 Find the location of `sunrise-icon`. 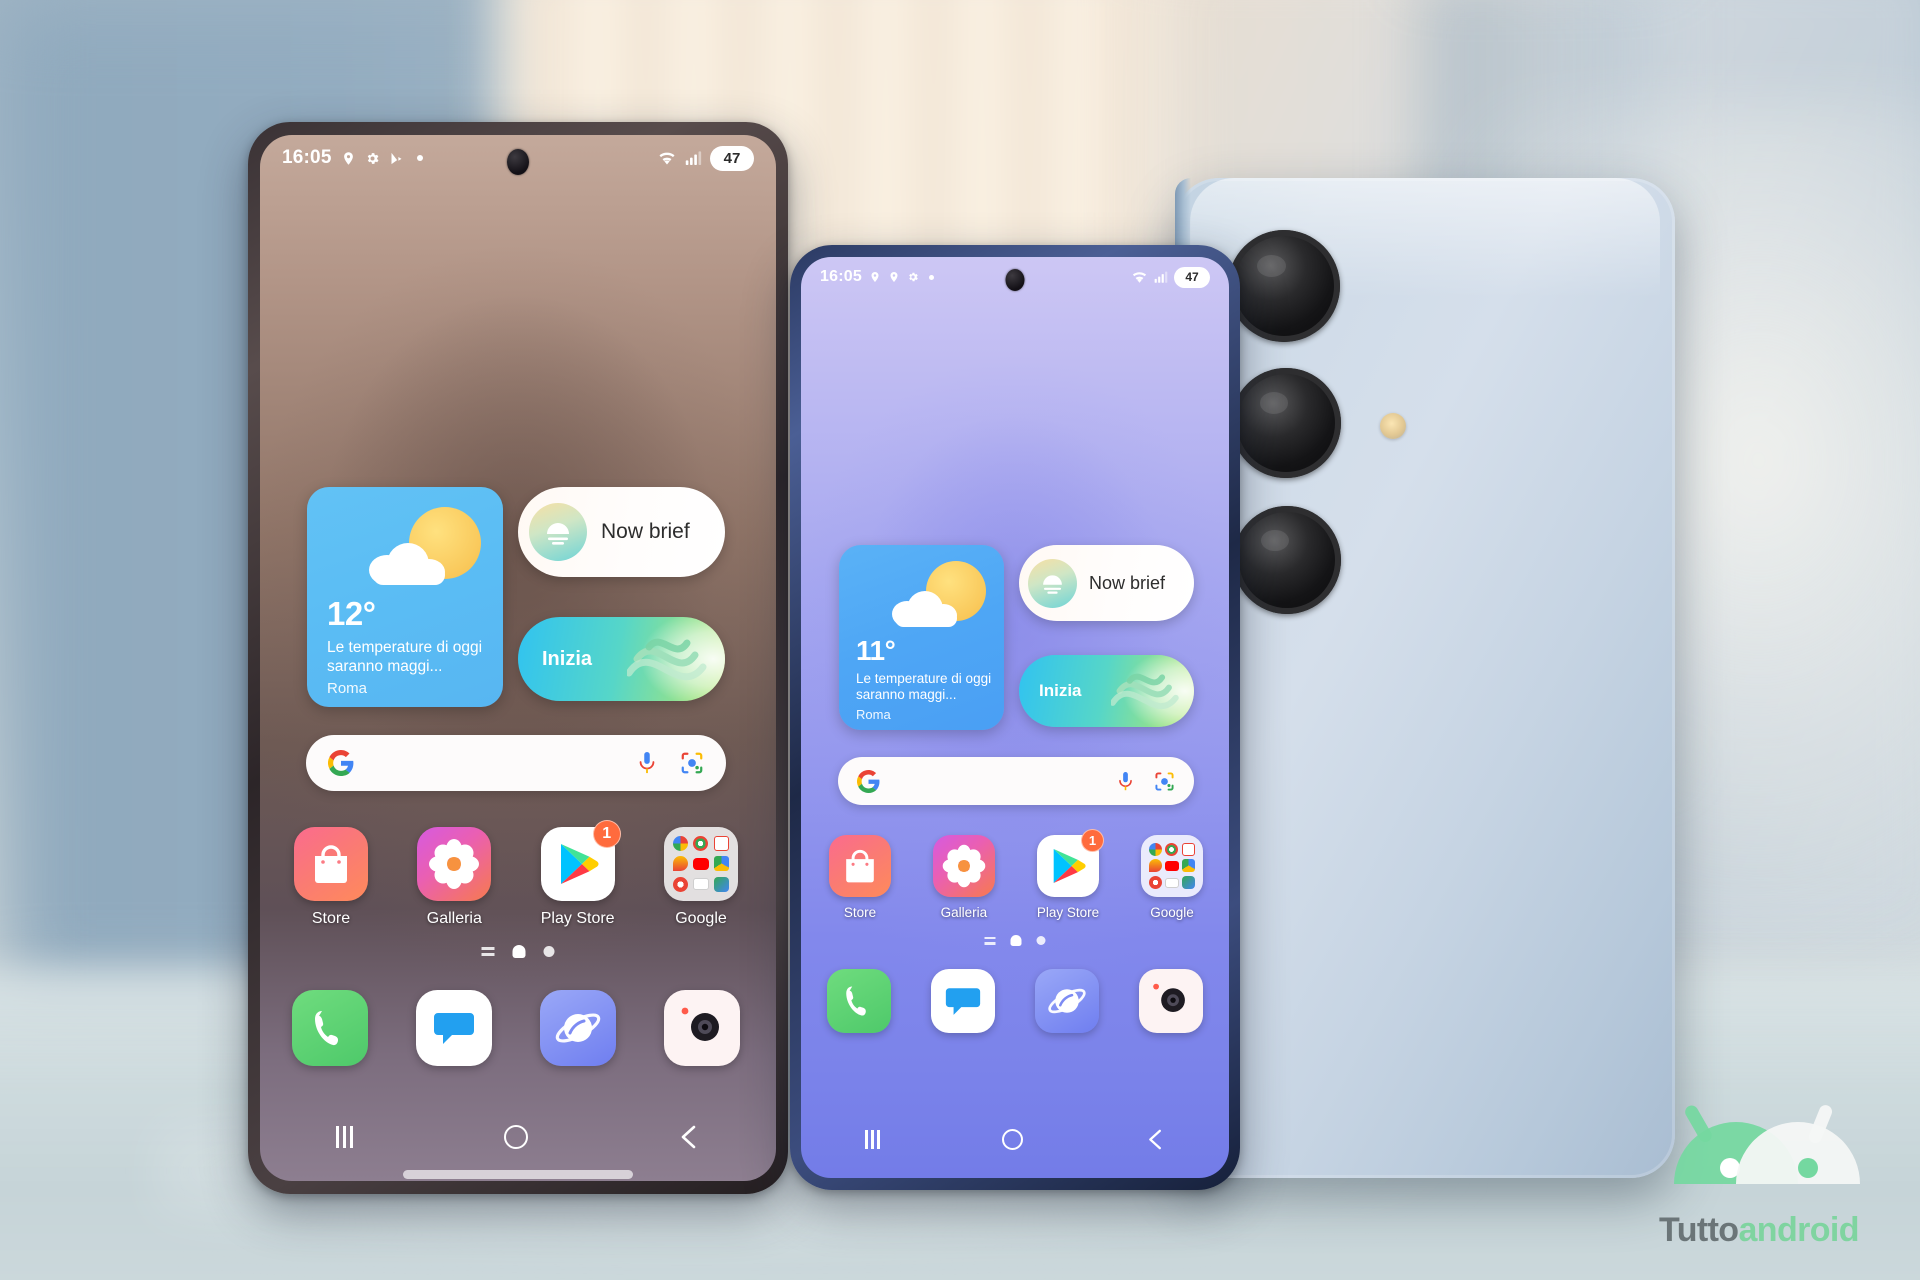

sunrise-icon is located at coordinates (558, 532).